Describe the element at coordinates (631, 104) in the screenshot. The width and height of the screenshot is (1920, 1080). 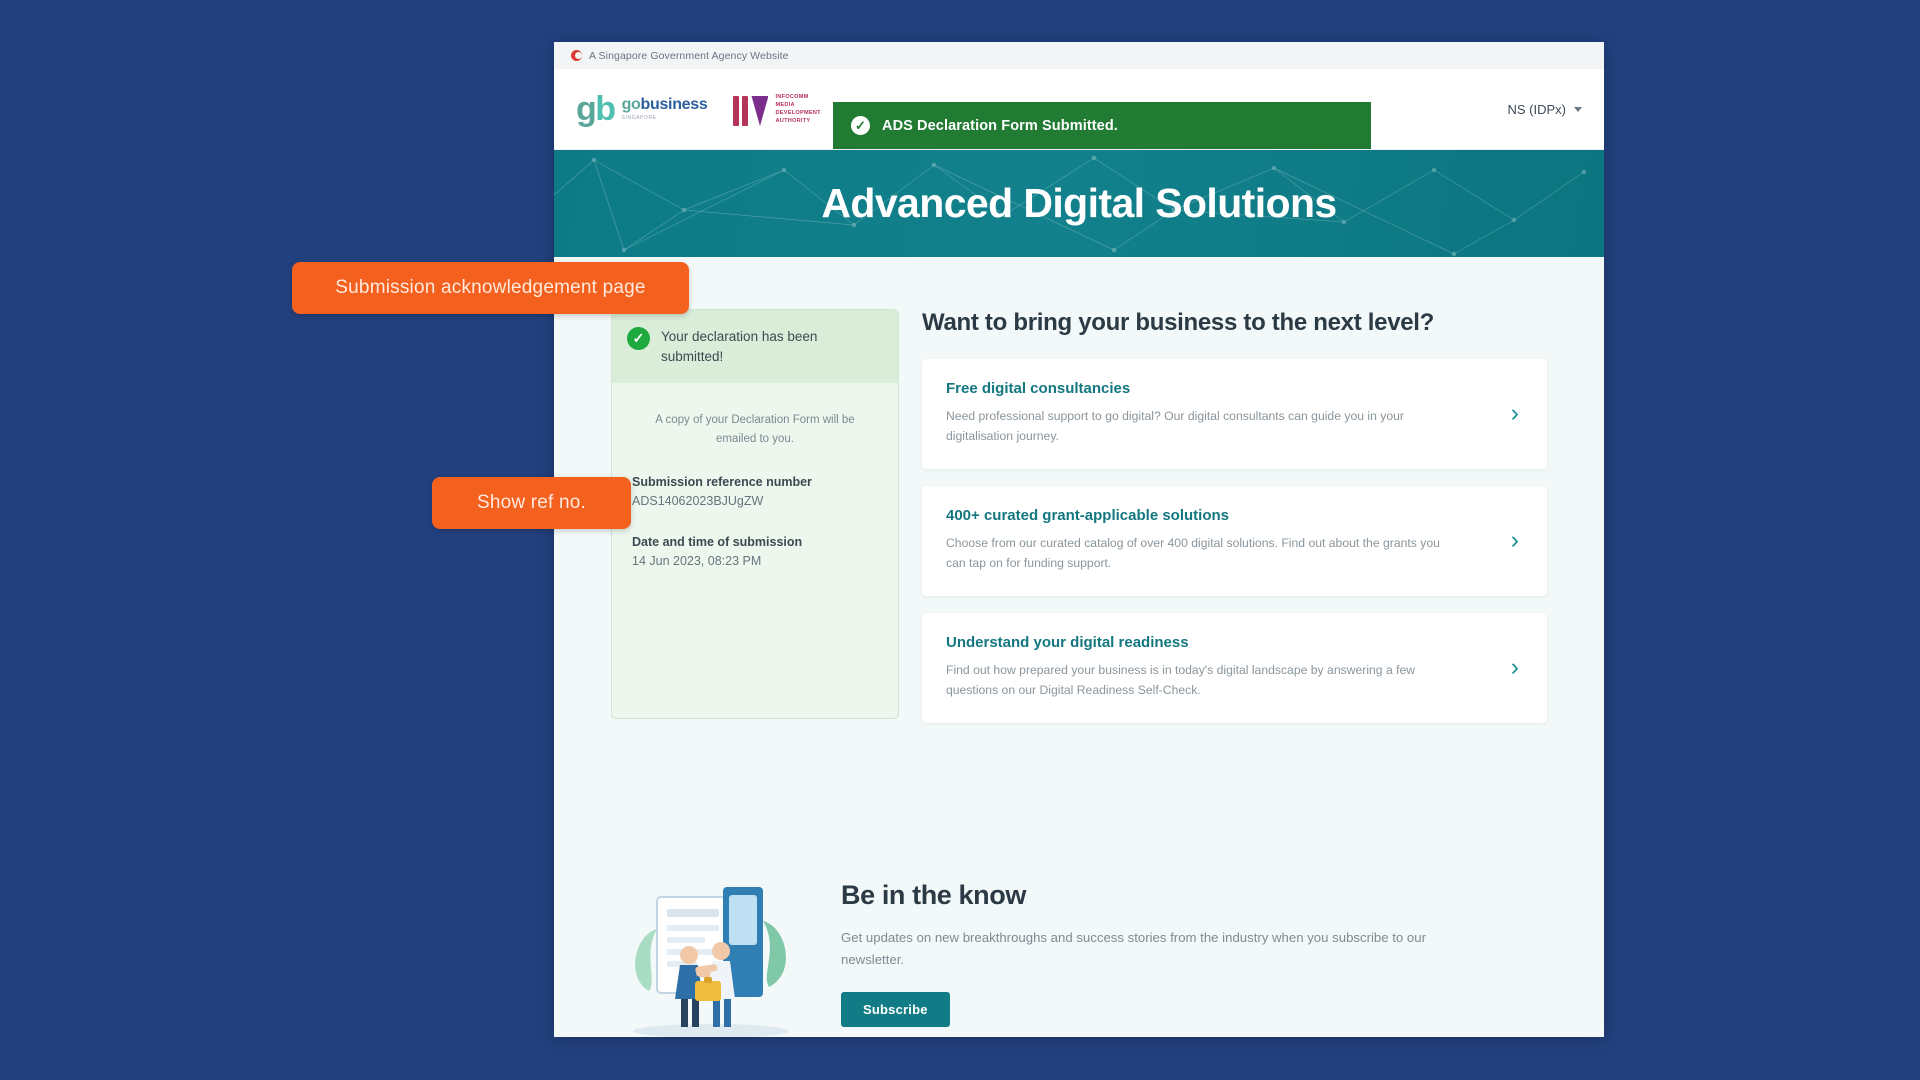
I see `gobusiness-word-go: go` at that location.